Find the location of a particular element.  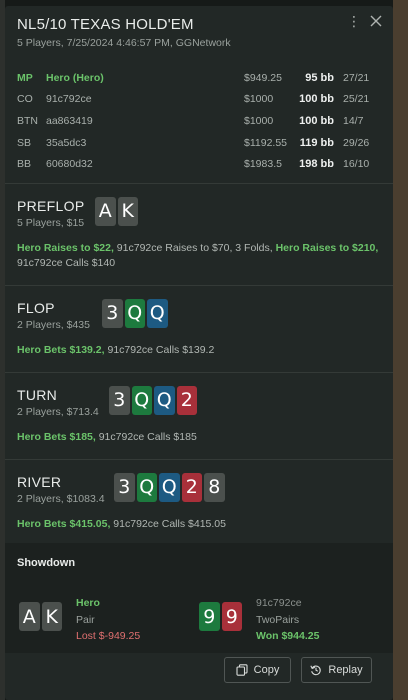

showdown-title: Showdown is located at coordinates (46, 563).